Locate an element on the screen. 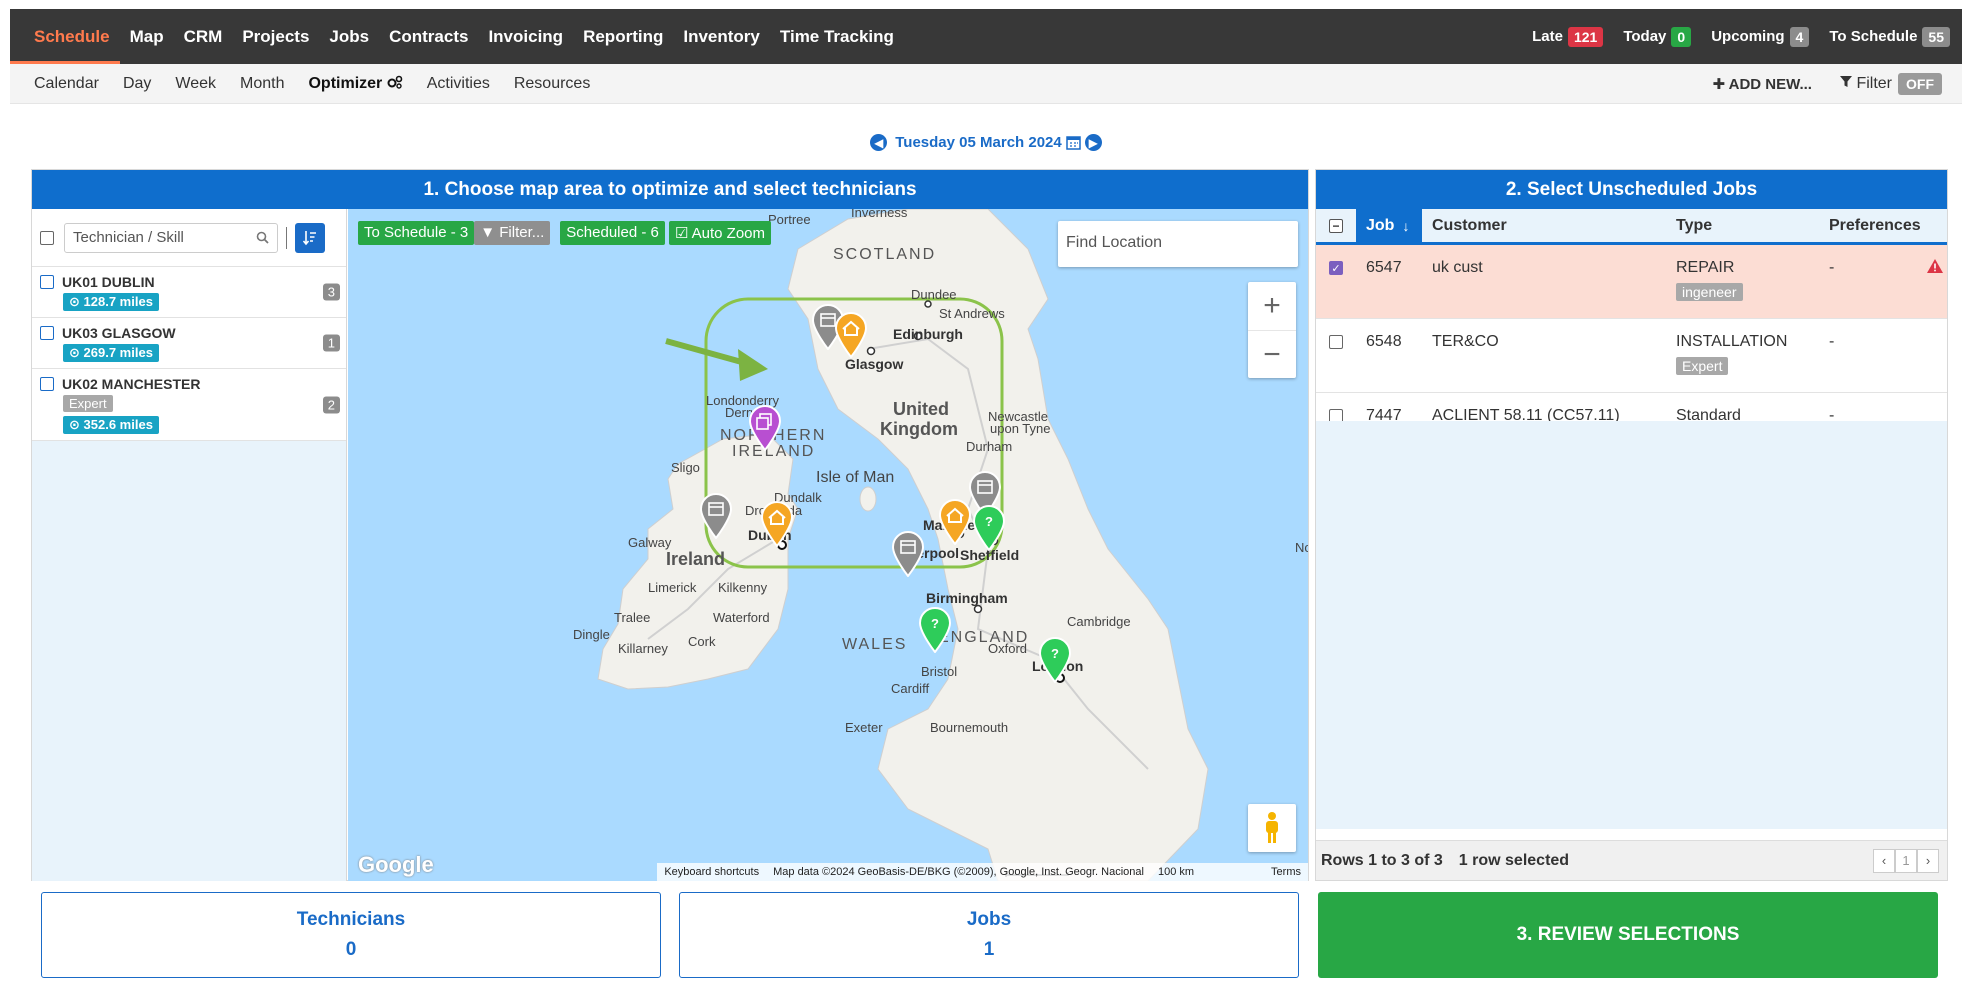 The height and width of the screenshot is (996, 1972). map-label-oxford: Oxford is located at coordinates (1008, 648).